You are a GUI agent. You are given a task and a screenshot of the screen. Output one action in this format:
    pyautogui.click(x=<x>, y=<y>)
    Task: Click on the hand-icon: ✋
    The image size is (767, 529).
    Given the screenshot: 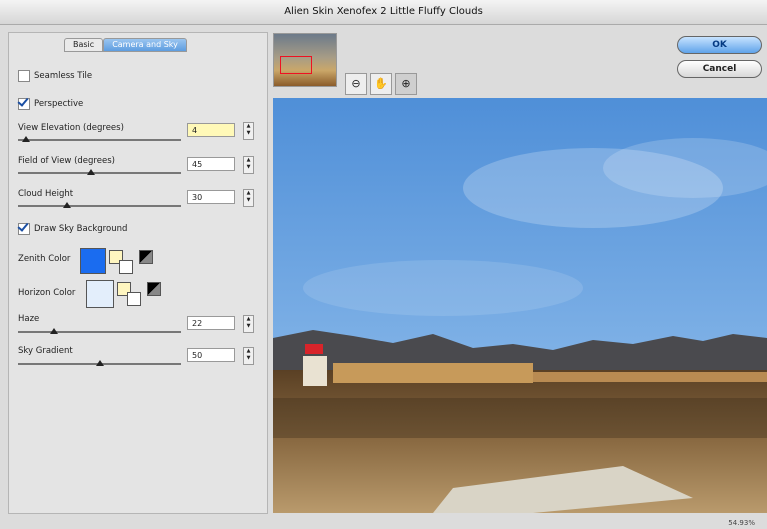 What is the action you would take?
    pyautogui.click(x=381, y=84)
    